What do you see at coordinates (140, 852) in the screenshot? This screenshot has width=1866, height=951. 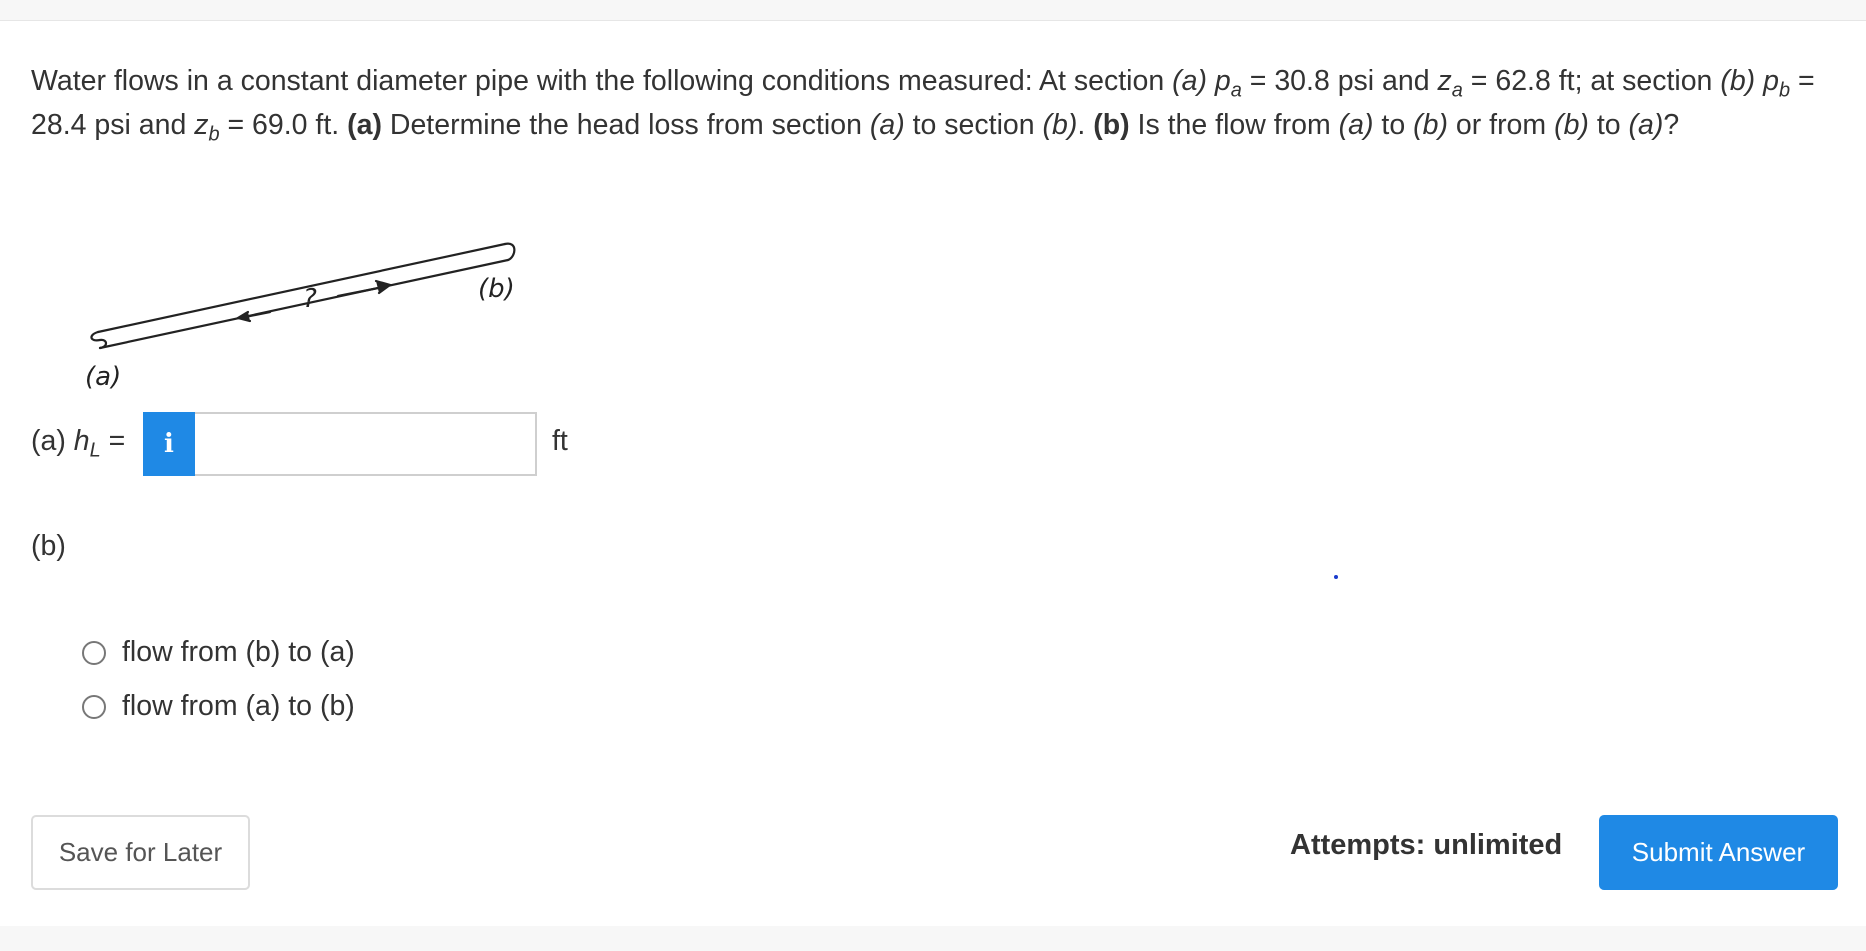 I see `save-for-later-button: Save for Later` at bounding box center [140, 852].